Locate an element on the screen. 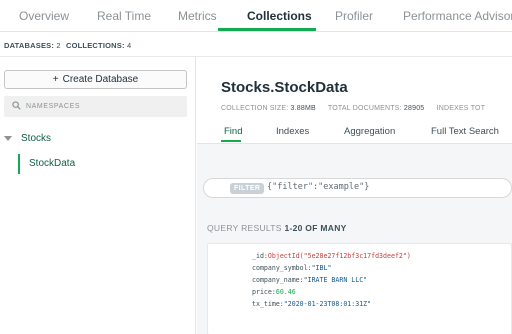  cluster-status-bar: DATABASES: 2 COLLECTIONS: 4 is located at coordinates (256, 45).